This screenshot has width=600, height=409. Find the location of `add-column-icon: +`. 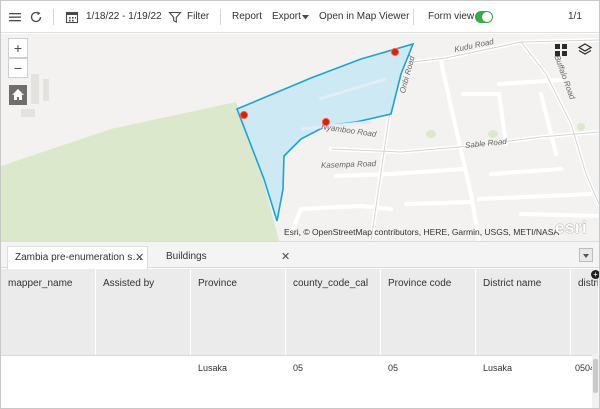

add-column-icon: + is located at coordinates (595, 274).